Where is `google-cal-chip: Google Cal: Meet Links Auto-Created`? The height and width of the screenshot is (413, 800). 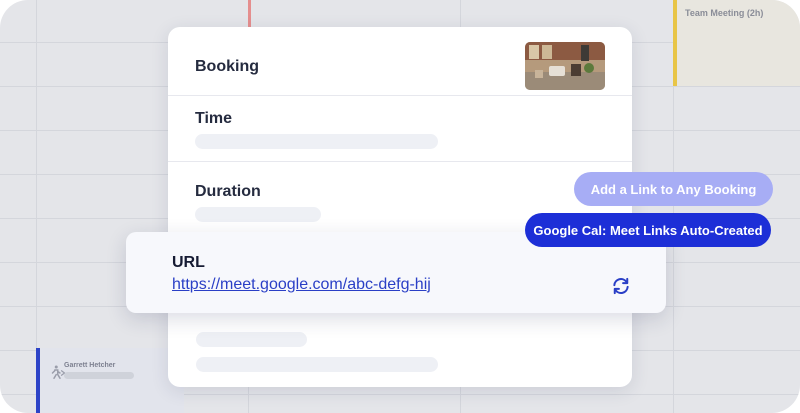
google-cal-chip: Google Cal: Meet Links Auto-Created is located at coordinates (648, 230).